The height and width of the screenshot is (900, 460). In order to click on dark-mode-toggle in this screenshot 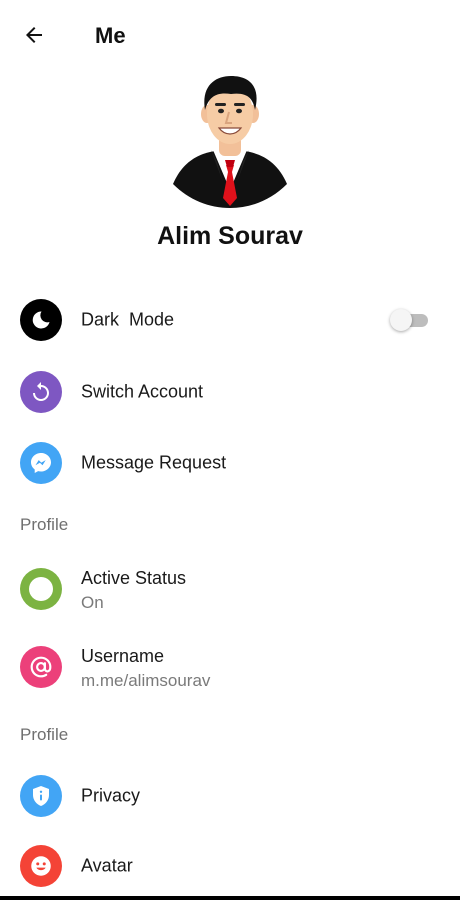, I will do `click(410, 320)`.